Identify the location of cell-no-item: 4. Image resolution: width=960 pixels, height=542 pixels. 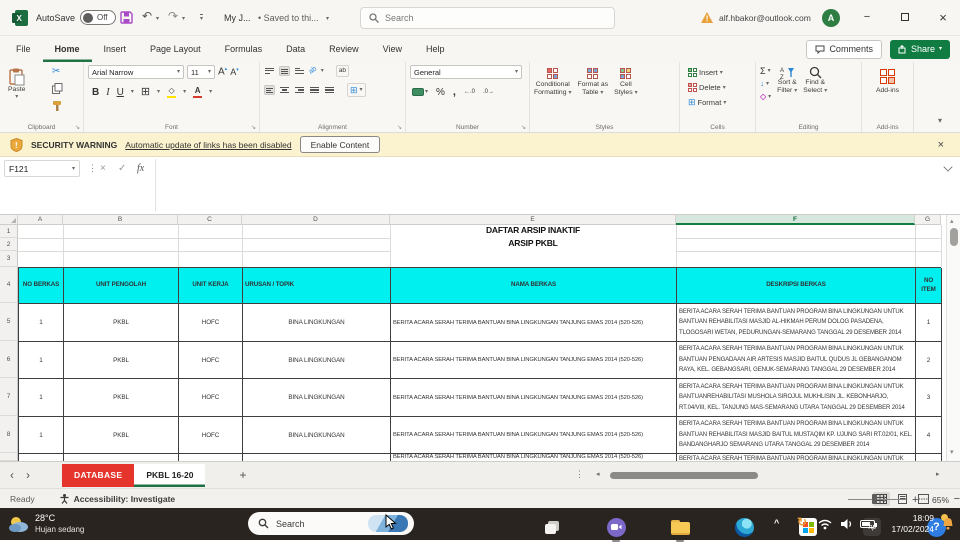
(929, 435).